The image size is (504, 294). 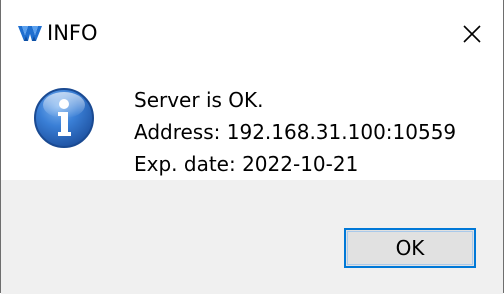 I want to click on focus-ring, so click(x=410, y=248).